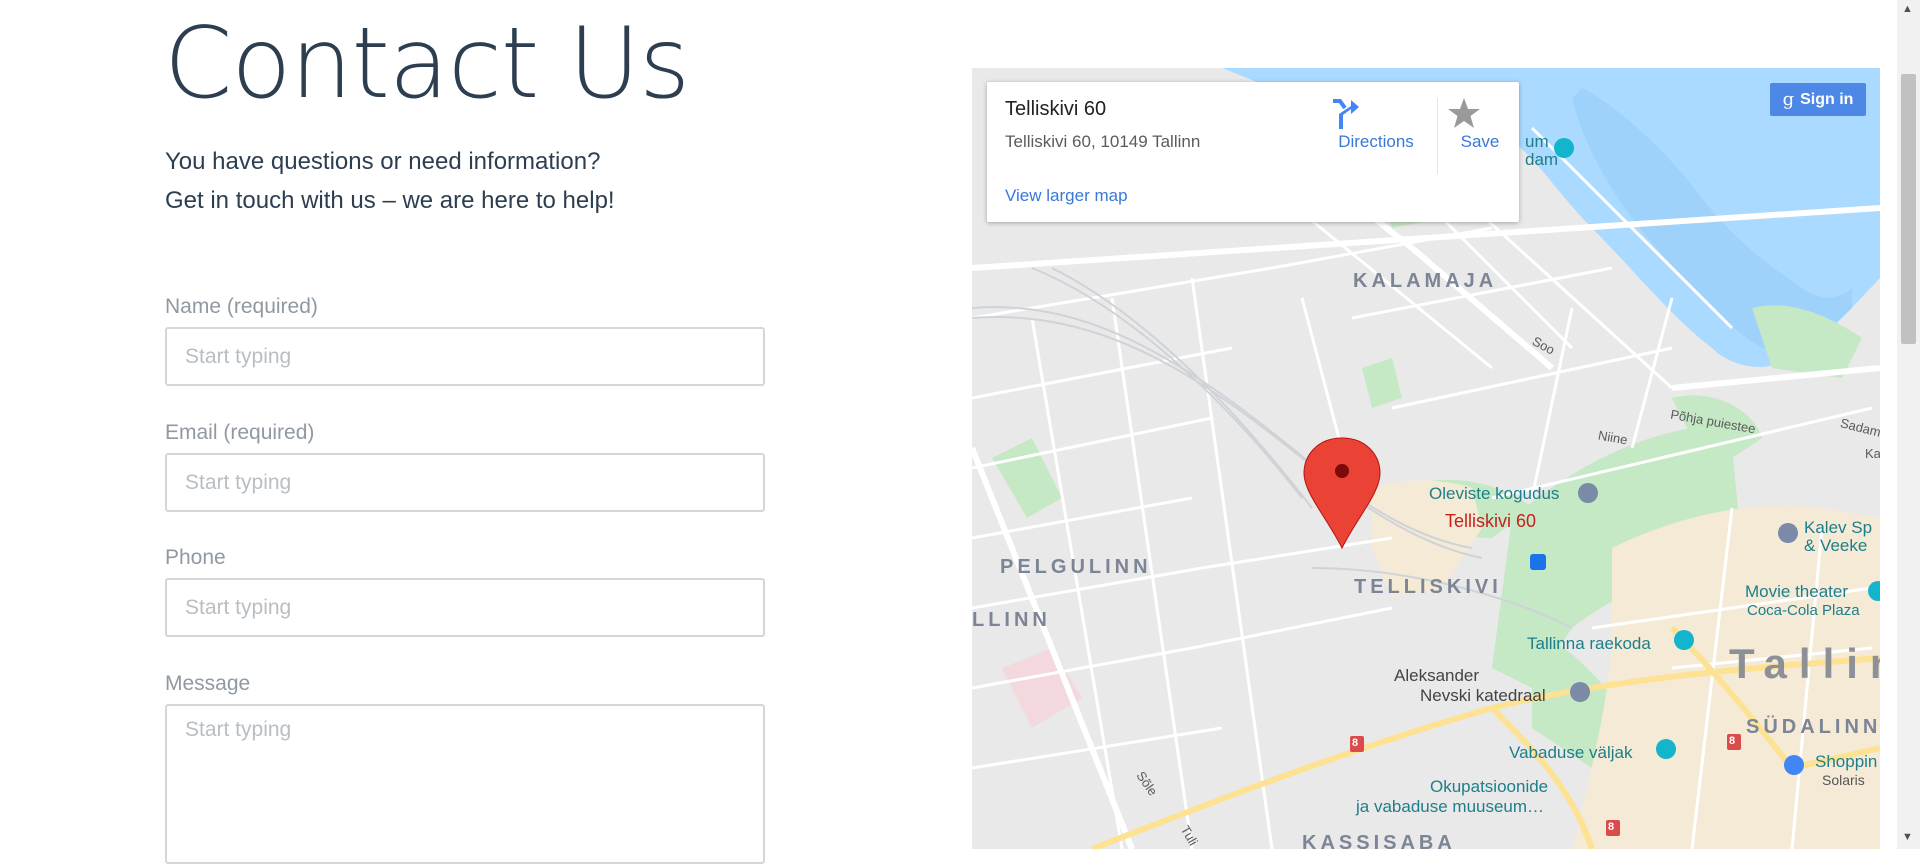 The image size is (1920, 864). Describe the element at coordinates (465, 482) in the screenshot. I see `email-input` at that location.